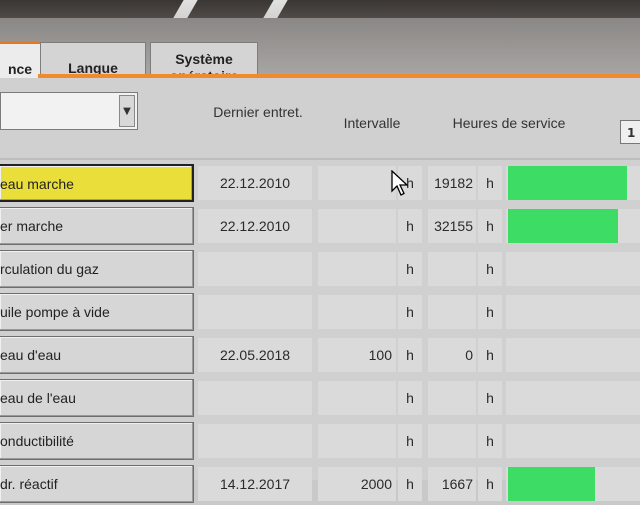 This screenshot has width=640, height=505. I want to click on last-service-date: 14.12.2017, so click(255, 484).